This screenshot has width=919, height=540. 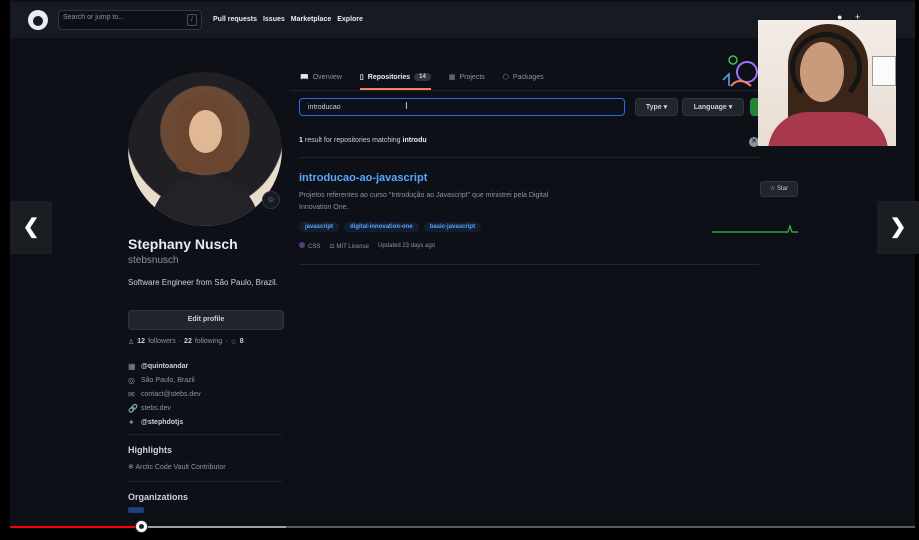 I want to click on tab-label: Repositories, so click(x=389, y=77).